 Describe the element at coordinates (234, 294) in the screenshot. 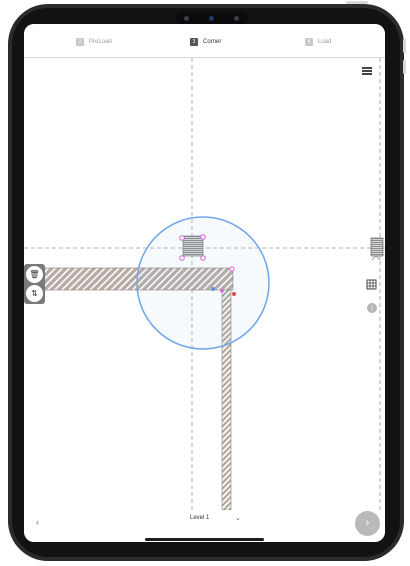

I see `corner-point-red` at that location.